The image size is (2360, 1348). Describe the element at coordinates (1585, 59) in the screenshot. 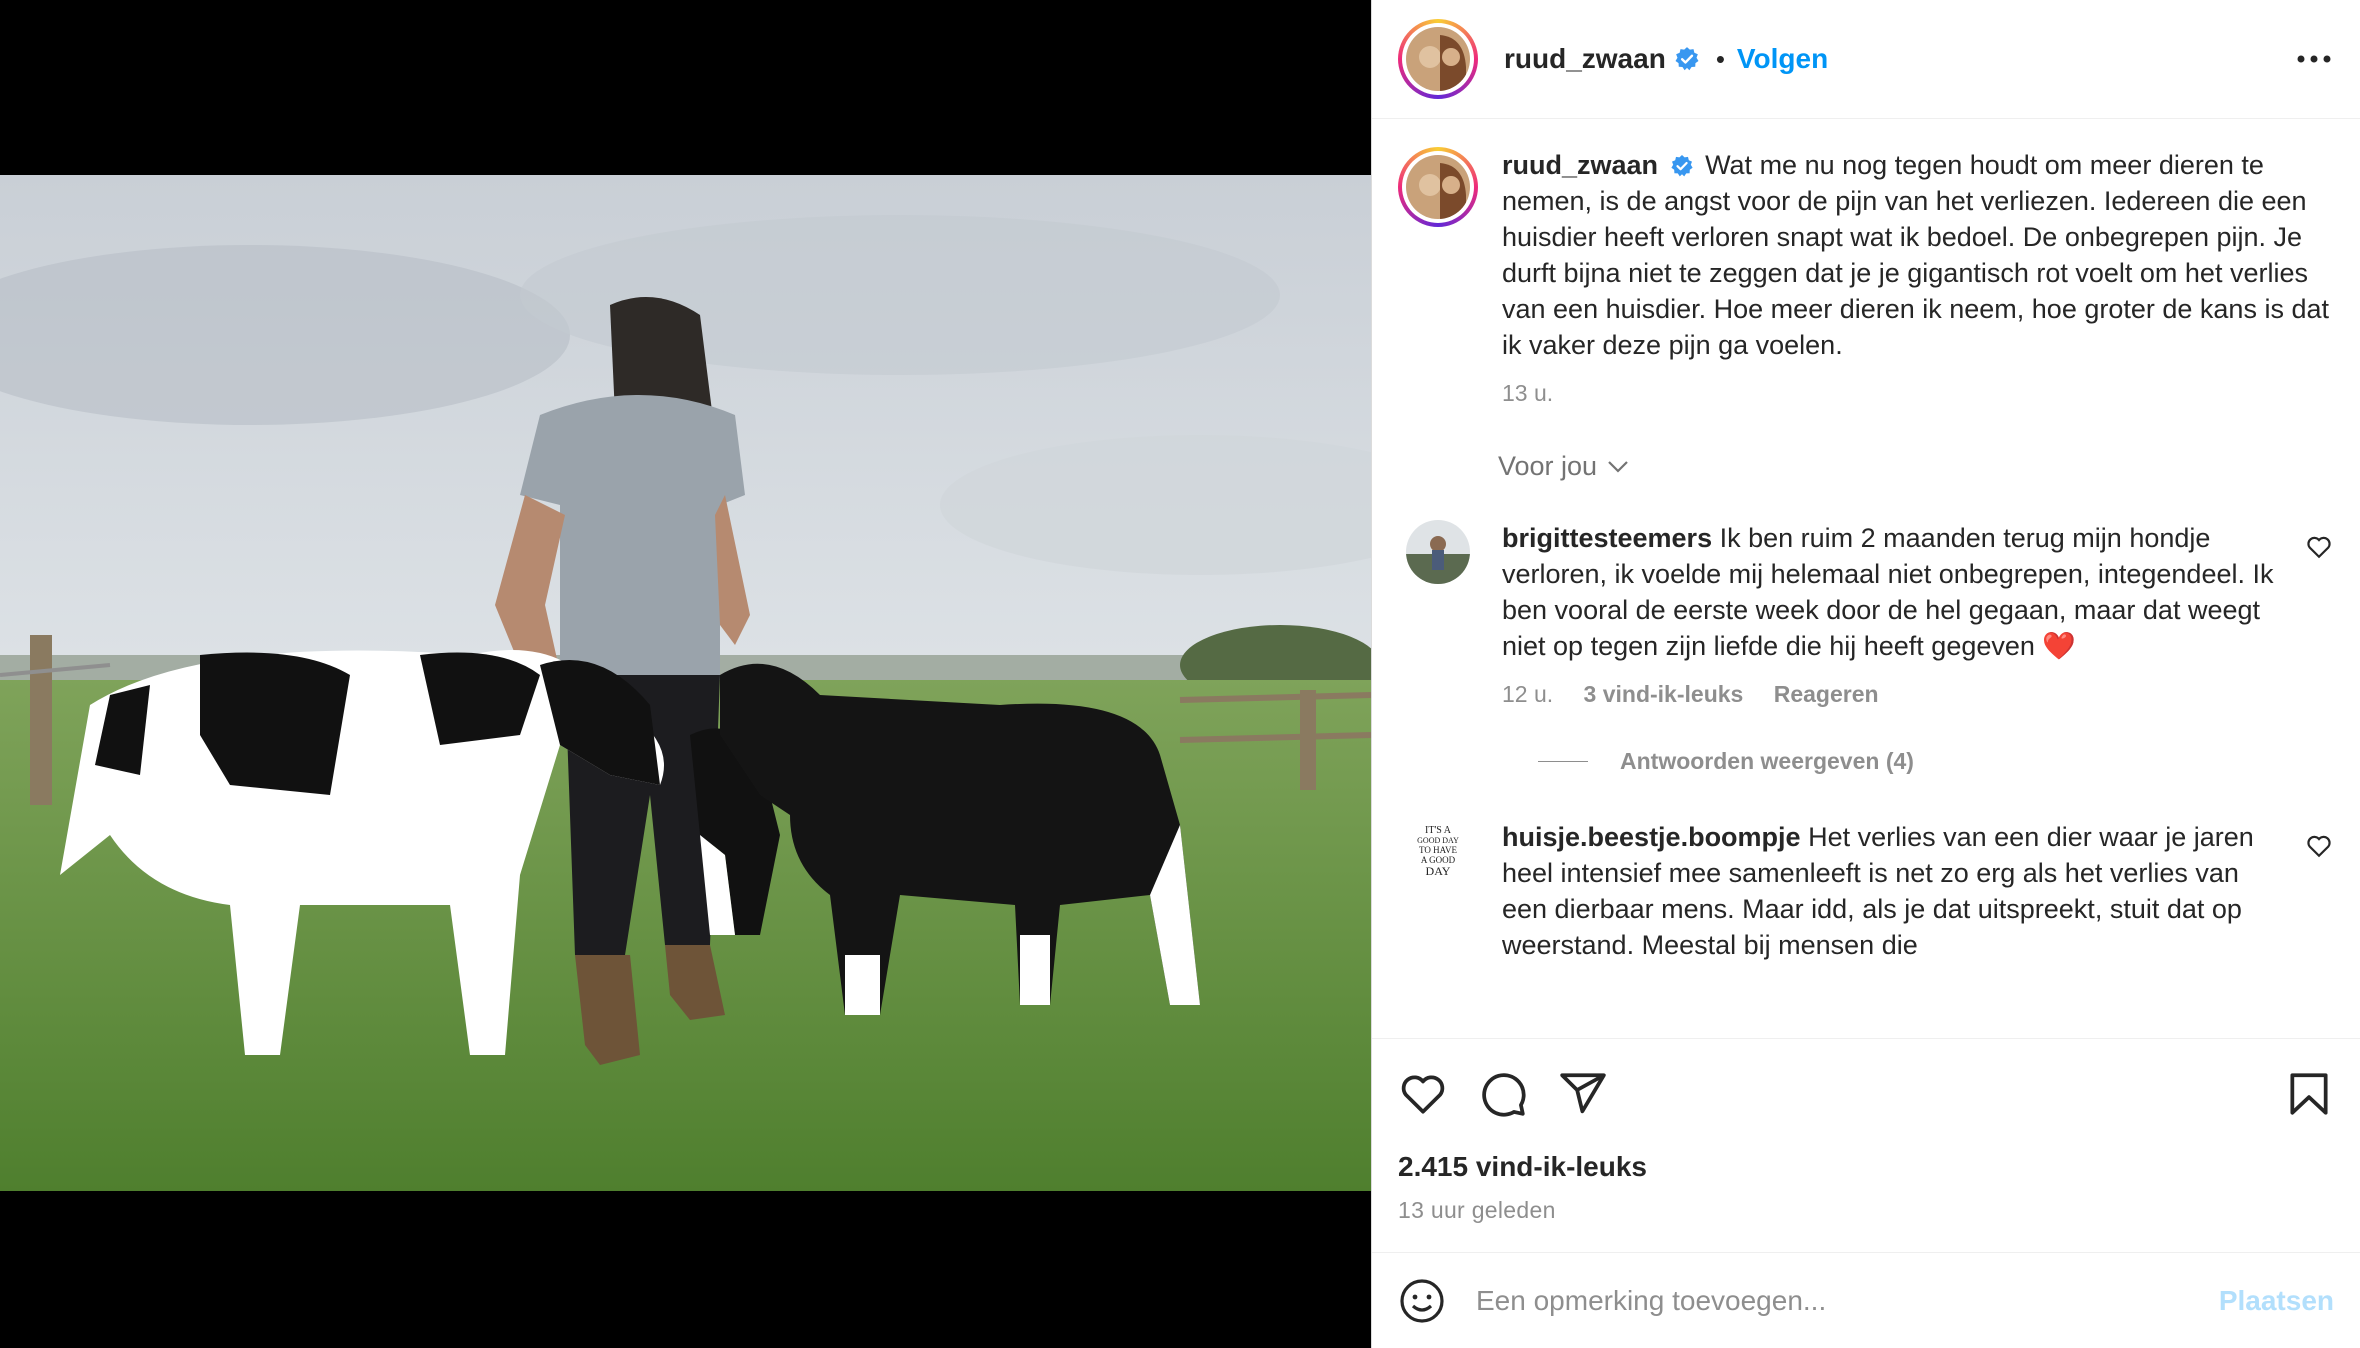

I see `author-username: ruud_zwaan` at that location.